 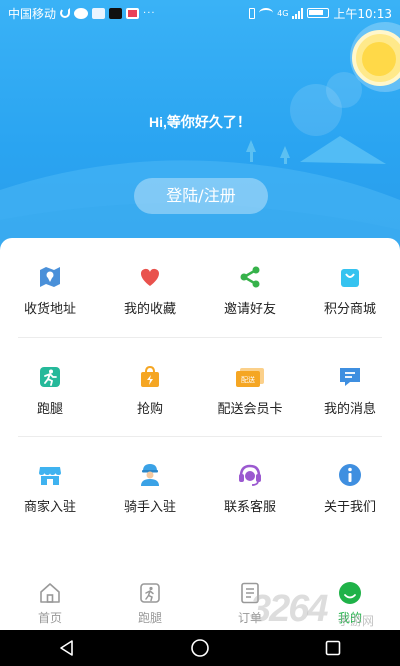 What do you see at coordinates (362, 13) in the screenshot?
I see `clock: 上午10:13` at bounding box center [362, 13].